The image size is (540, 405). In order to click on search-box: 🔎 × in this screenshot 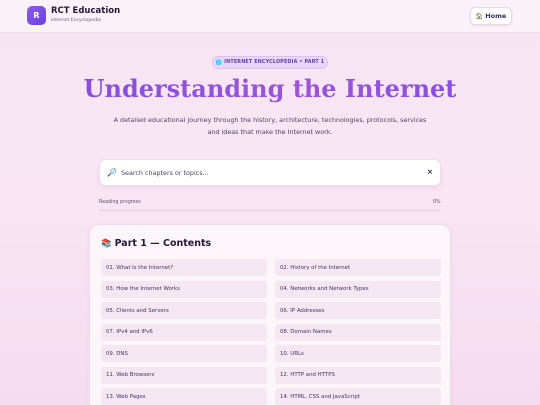, I will do `click(270, 172)`.